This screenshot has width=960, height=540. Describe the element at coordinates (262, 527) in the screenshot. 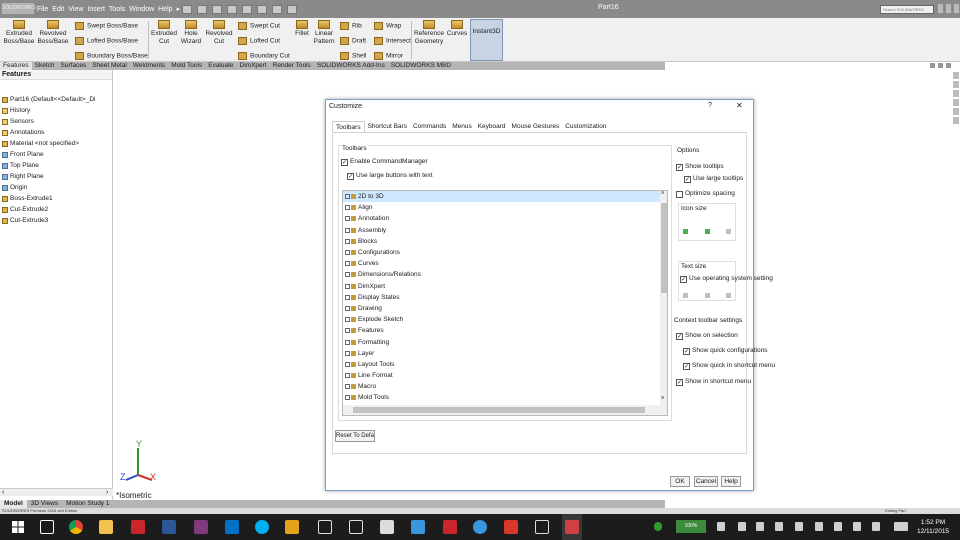

I see `skype-icon` at that location.